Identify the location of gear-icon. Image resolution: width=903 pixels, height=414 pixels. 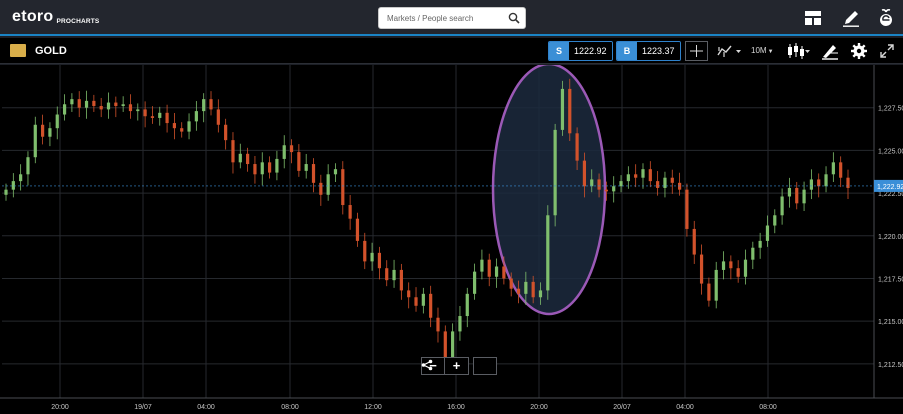
(859, 51).